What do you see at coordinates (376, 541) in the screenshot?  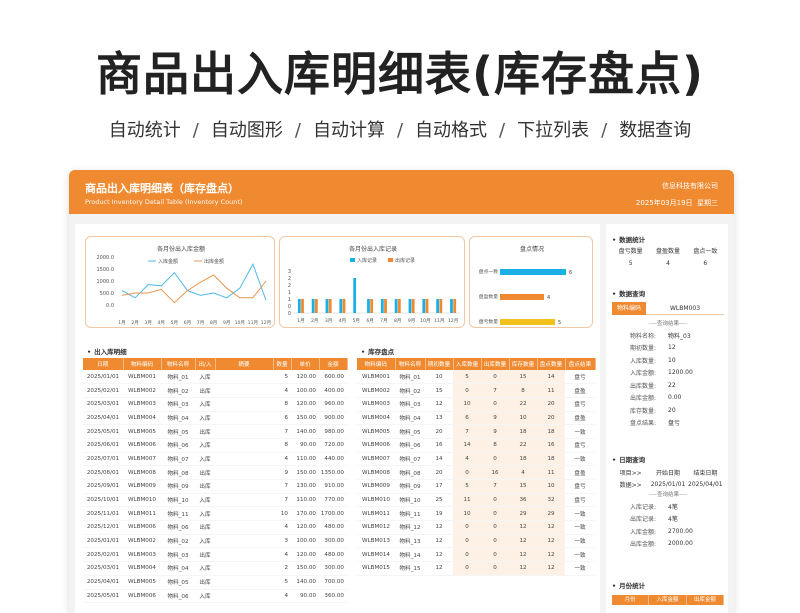 I see `table-cell: WLBM013` at bounding box center [376, 541].